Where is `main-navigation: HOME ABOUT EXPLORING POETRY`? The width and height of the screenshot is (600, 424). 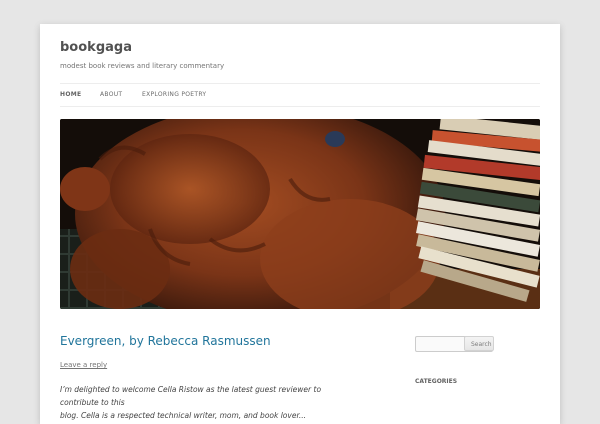 main-navigation: HOME ABOUT EXPLORING POETRY is located at coordinates (300, 95).